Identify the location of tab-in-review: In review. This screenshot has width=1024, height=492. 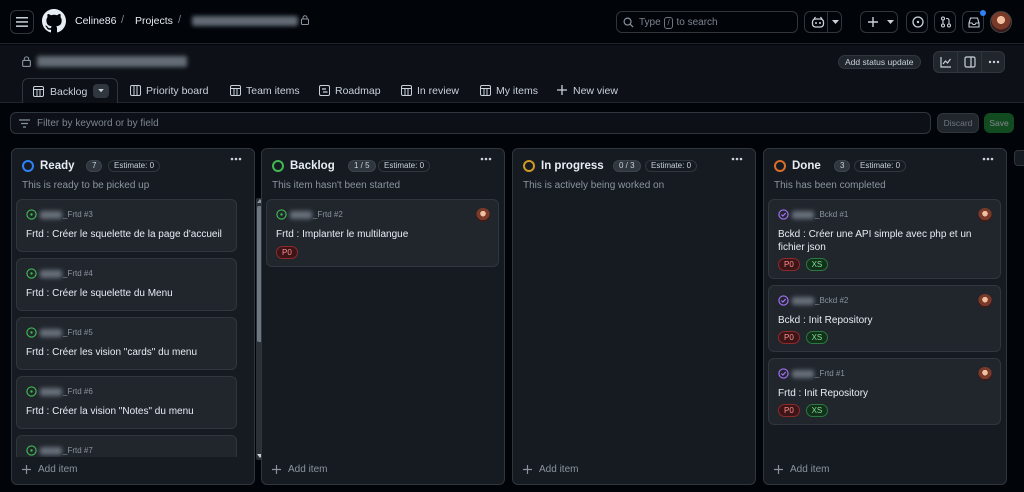
(432, 90).